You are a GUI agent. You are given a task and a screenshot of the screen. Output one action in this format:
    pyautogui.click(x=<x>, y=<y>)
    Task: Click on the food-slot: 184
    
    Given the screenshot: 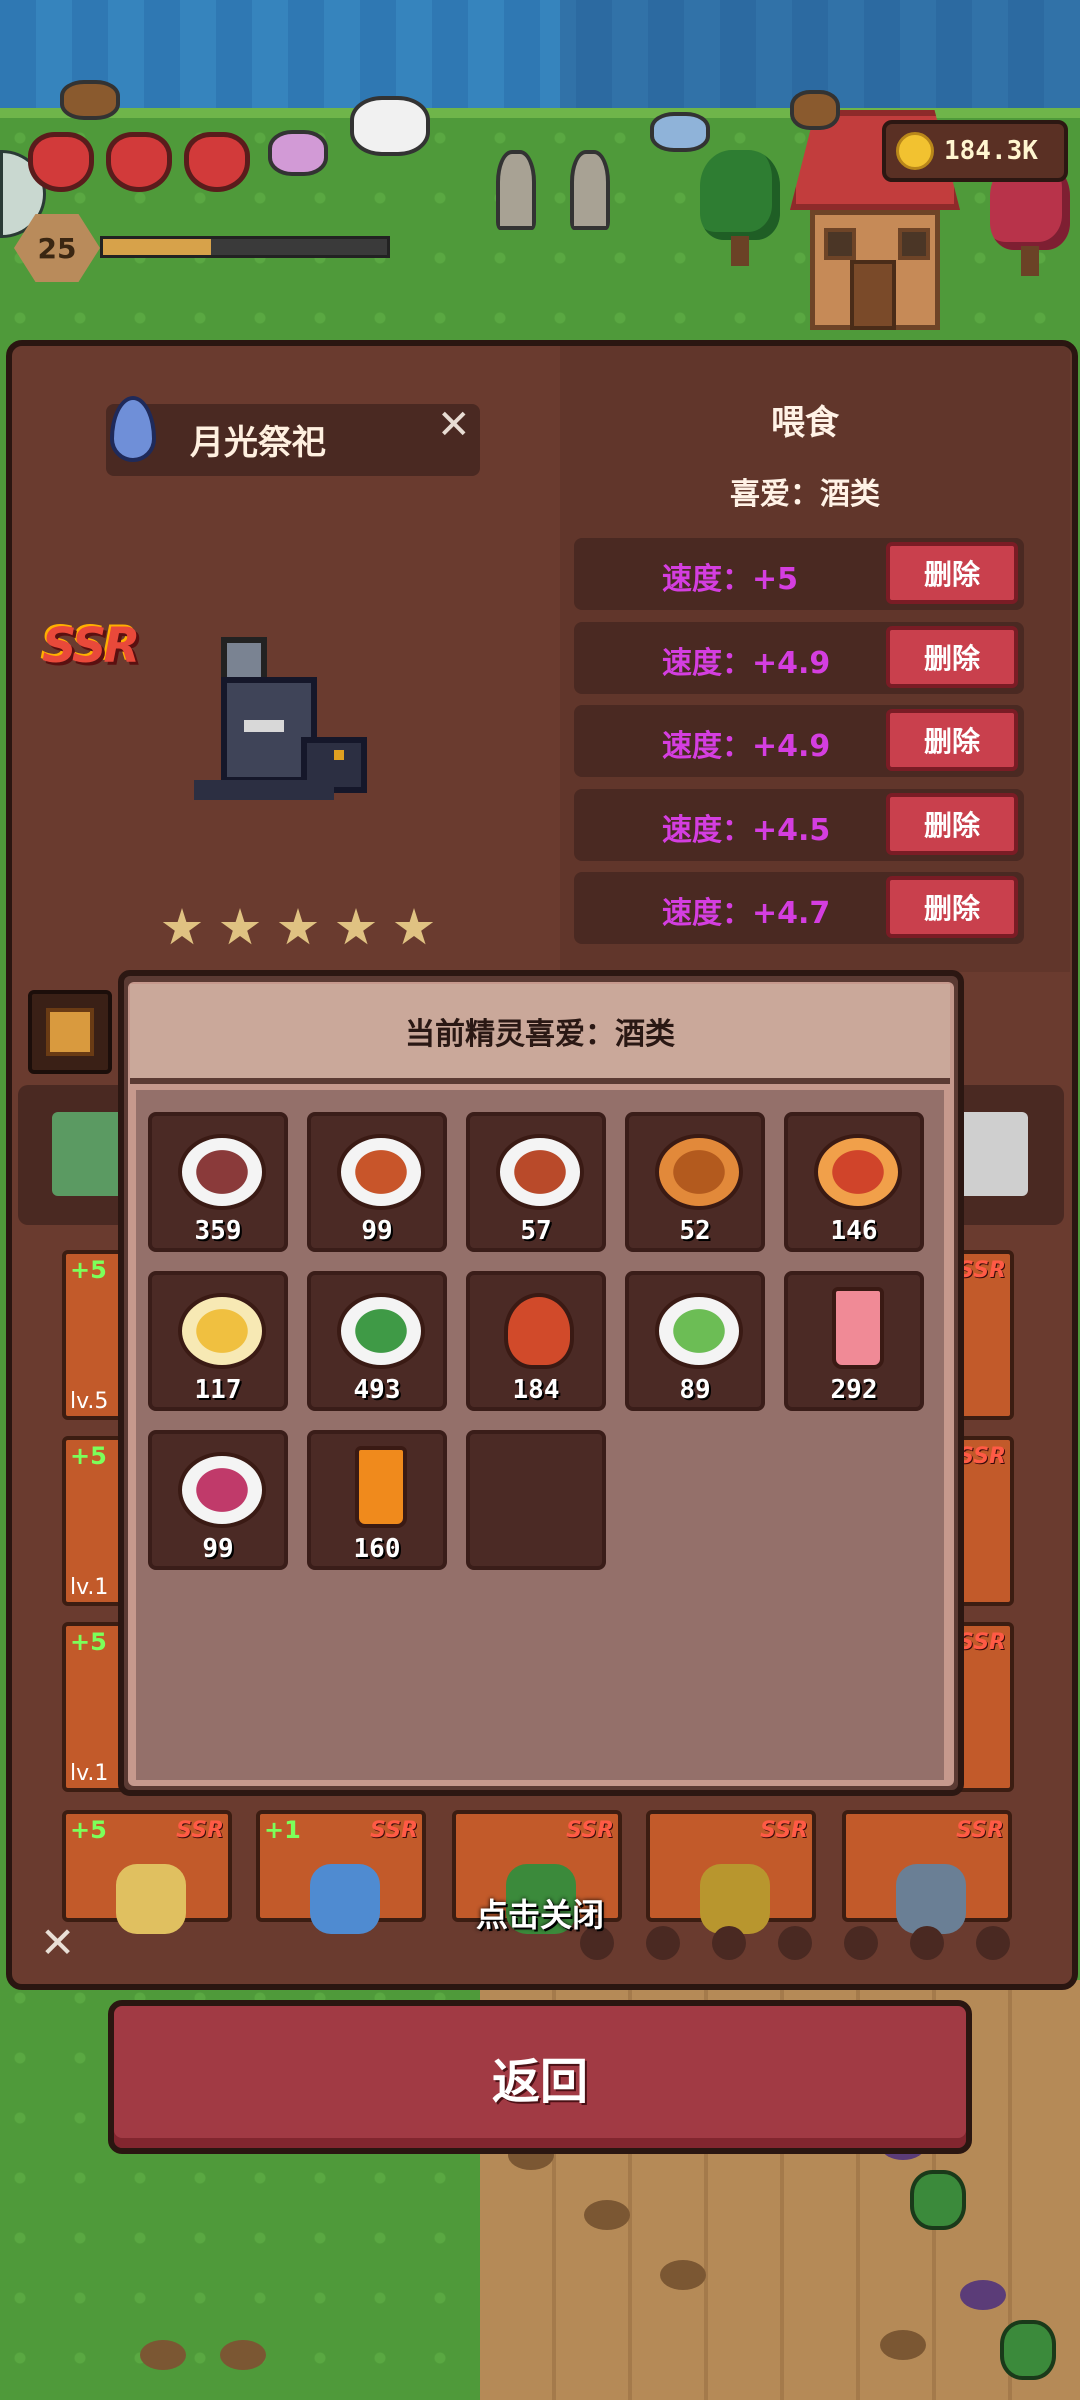 What is the action you would take?
    pyautogui.click(x=536, y=1341)
    